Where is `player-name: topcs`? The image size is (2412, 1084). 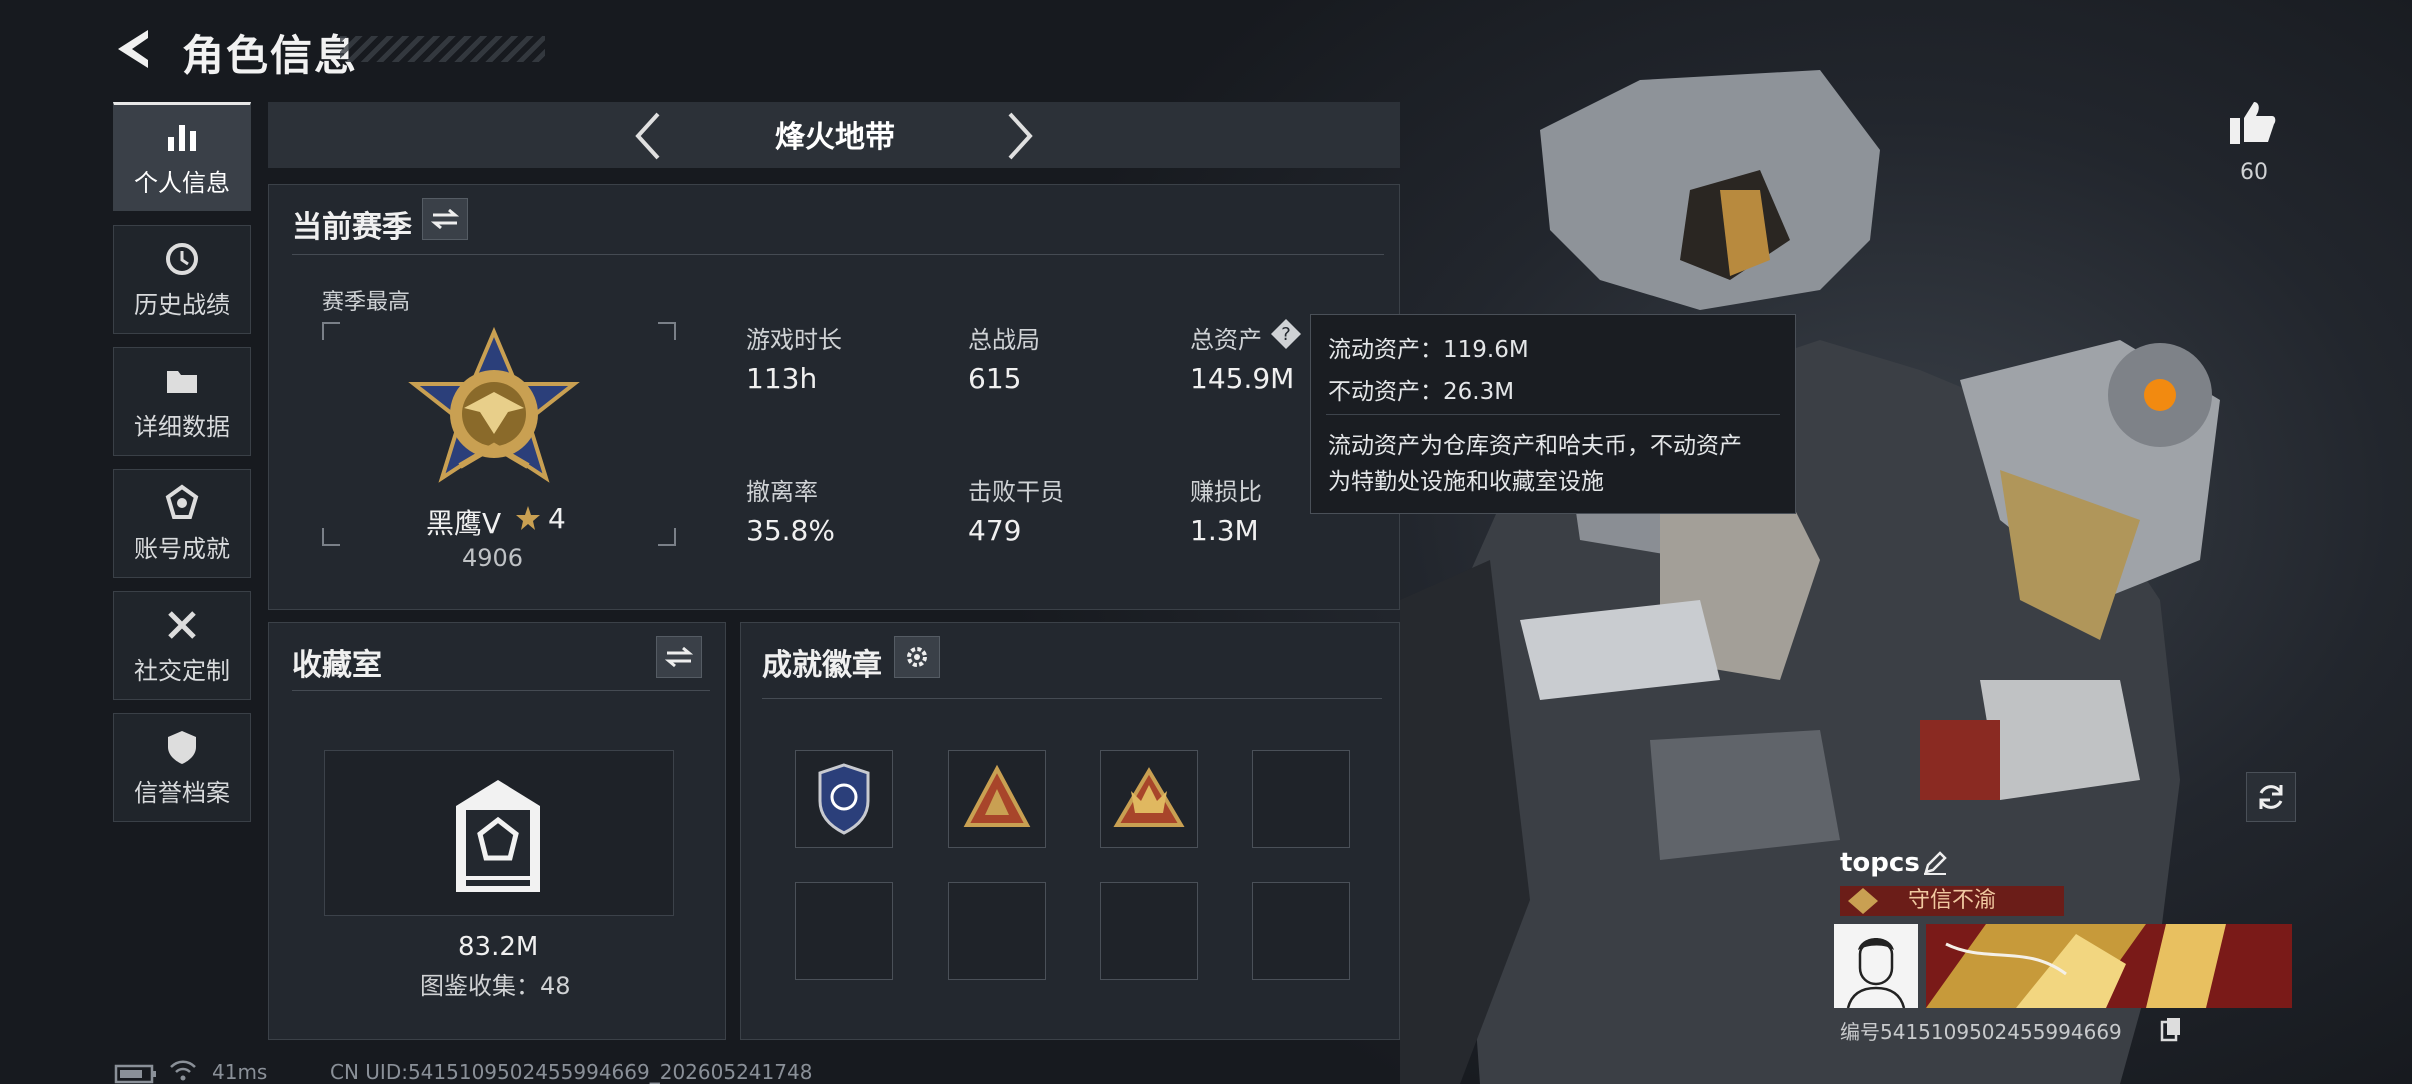 player-name: topcs is located at coordinates (1880, 863).